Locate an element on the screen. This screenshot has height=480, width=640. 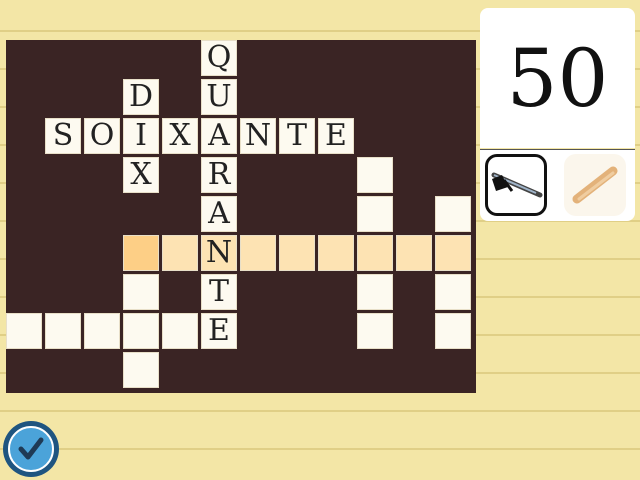
check-answer-button is located at coordinates (31, 449).